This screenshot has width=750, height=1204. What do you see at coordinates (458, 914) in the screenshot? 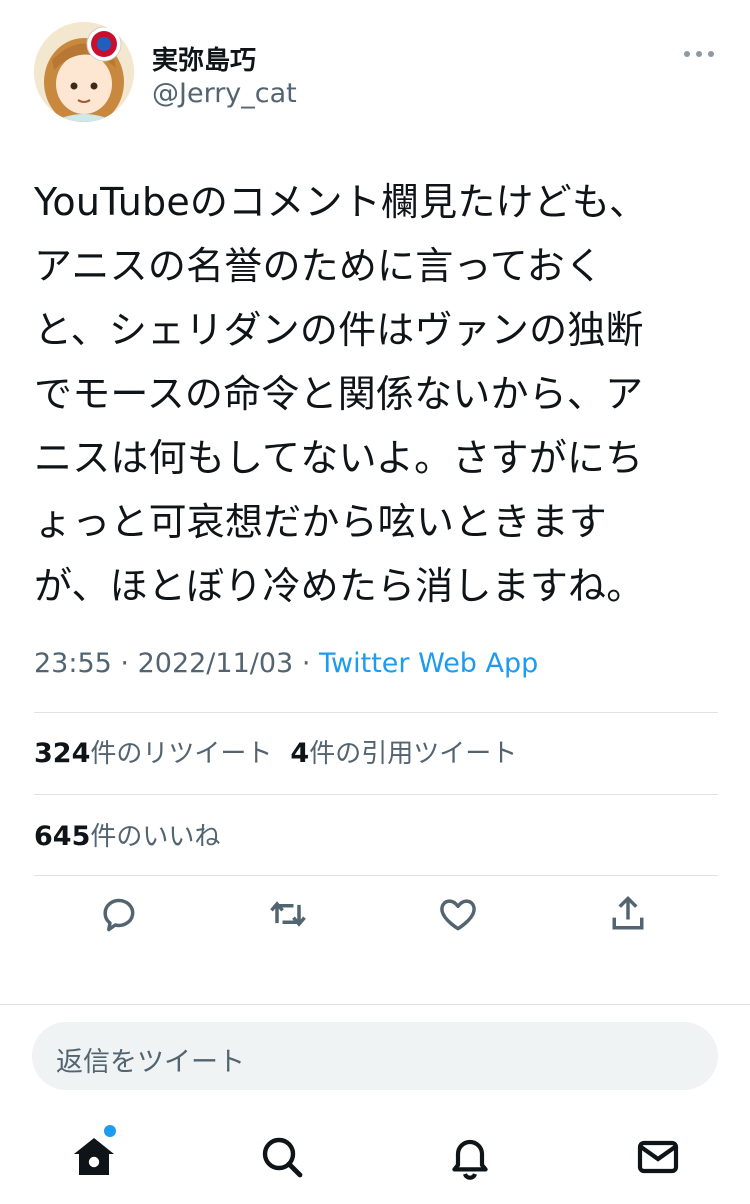
I see `heart-icon` at bounding box center [458, 914].